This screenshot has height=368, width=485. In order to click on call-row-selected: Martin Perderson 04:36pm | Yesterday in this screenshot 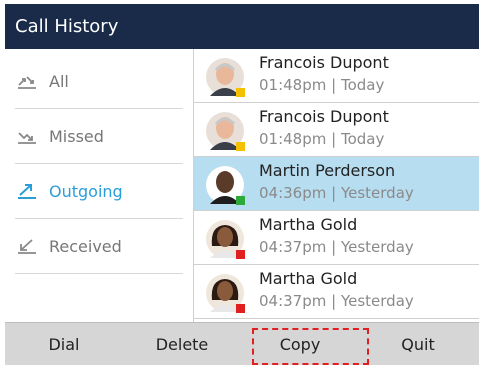, I will do `click(336, 184)`.